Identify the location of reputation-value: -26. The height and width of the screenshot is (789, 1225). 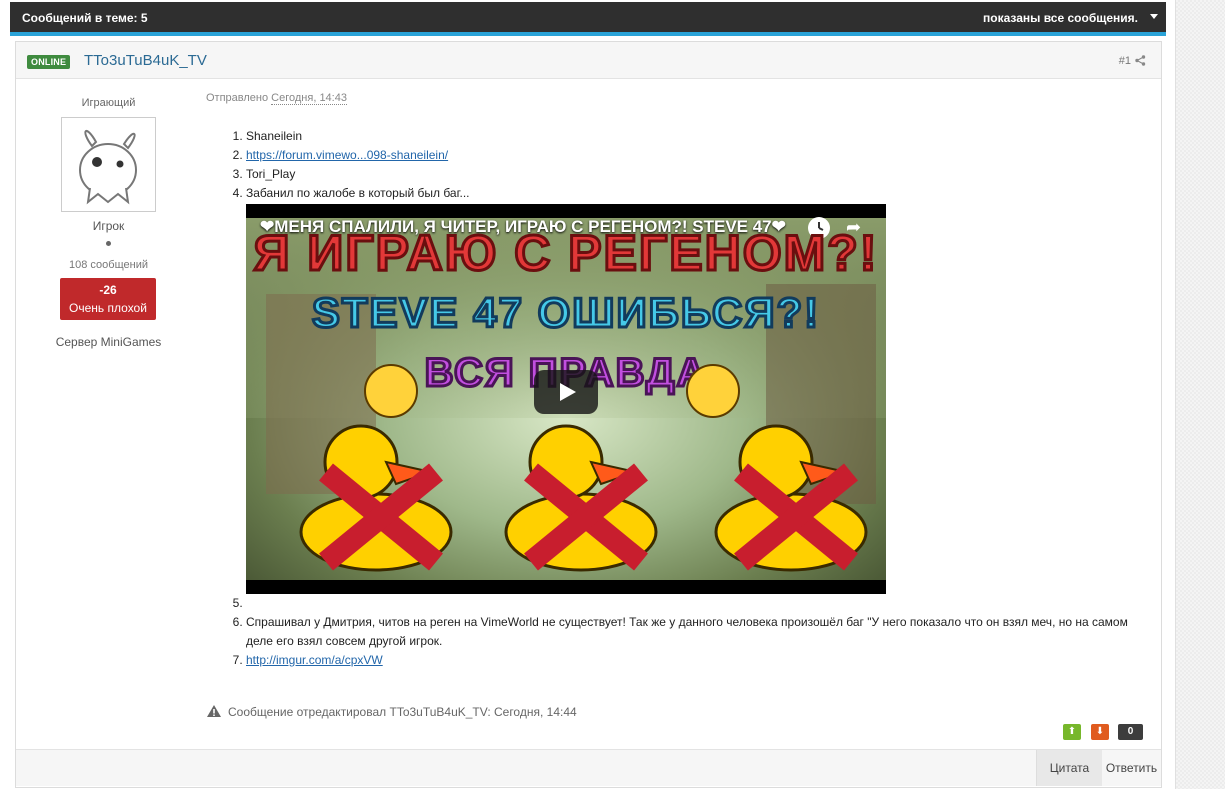
(108, 290).